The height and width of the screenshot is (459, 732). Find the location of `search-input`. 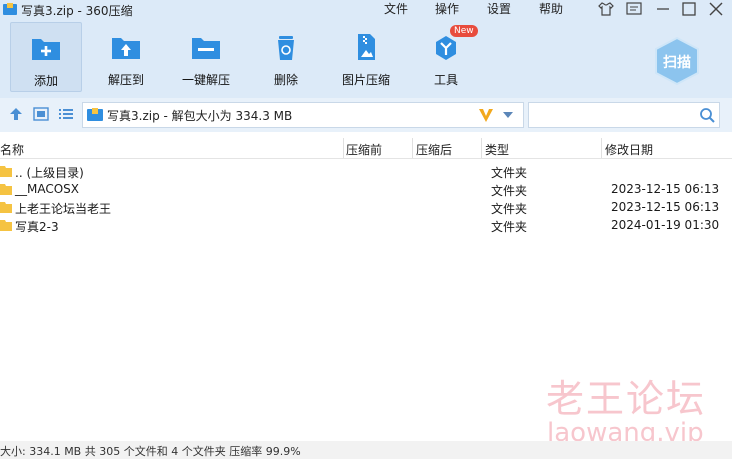

search-input is located at coordinates (624, 115).